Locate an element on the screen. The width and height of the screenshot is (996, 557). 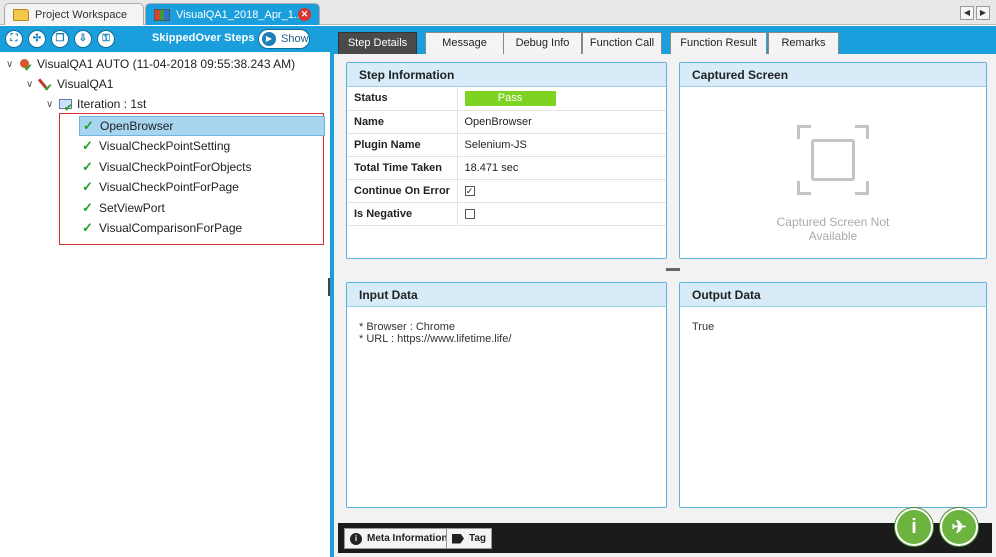
panel-title: Captured Screen is located at coordinates (833, 75).